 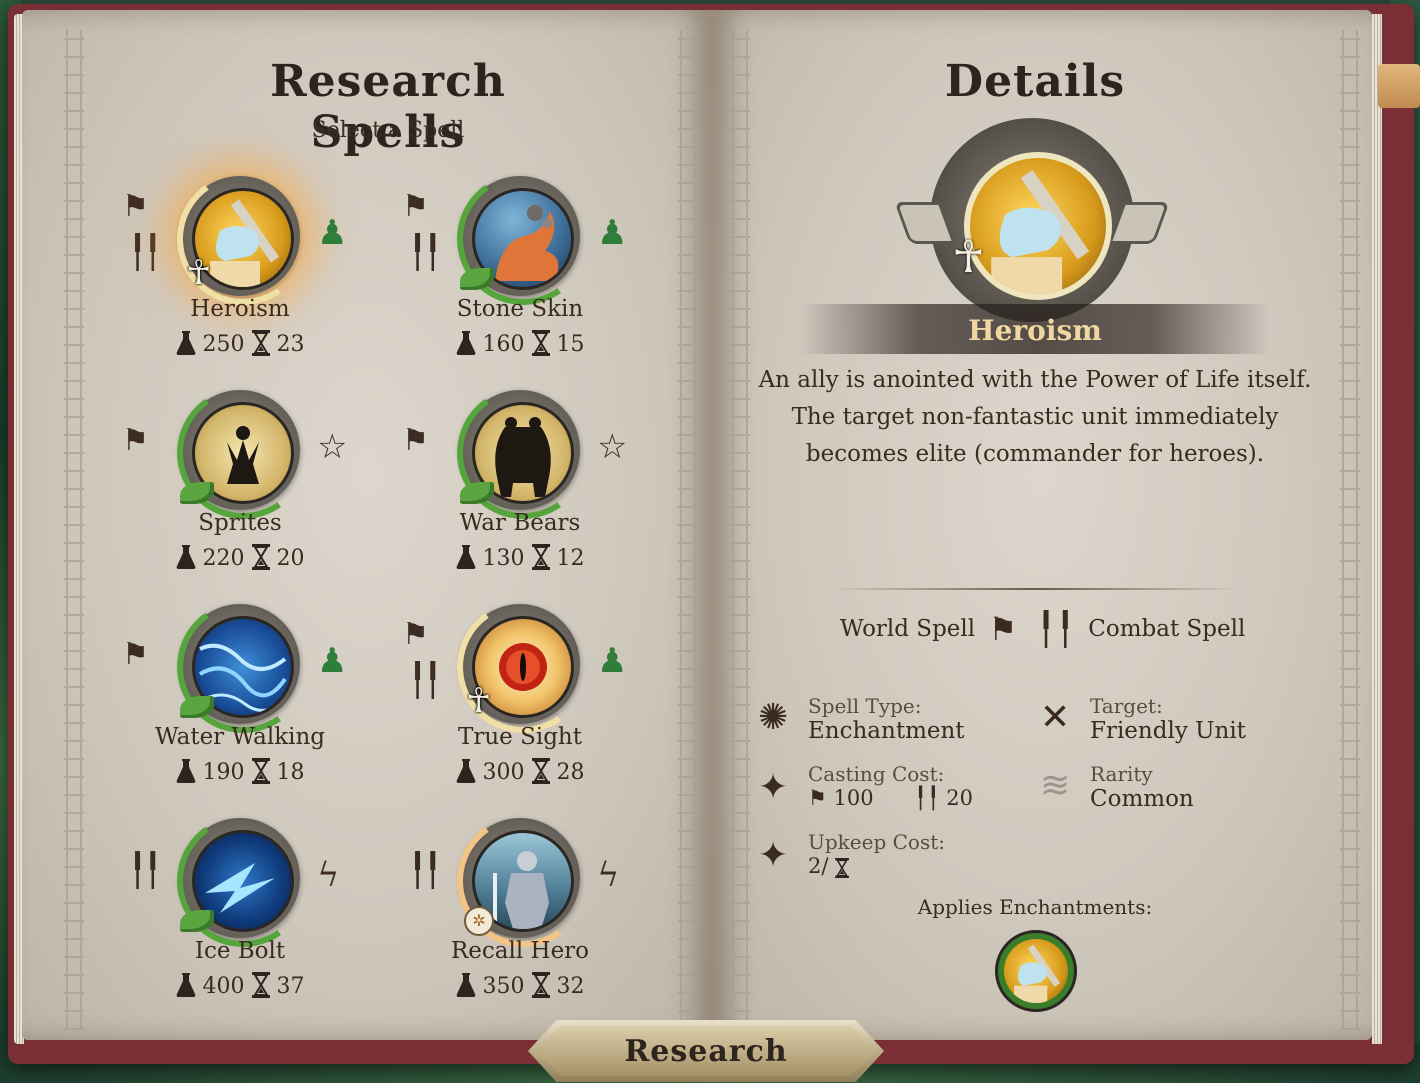 I want to click on page-subtitle: Select a Spell, so click(x=388, y=130).